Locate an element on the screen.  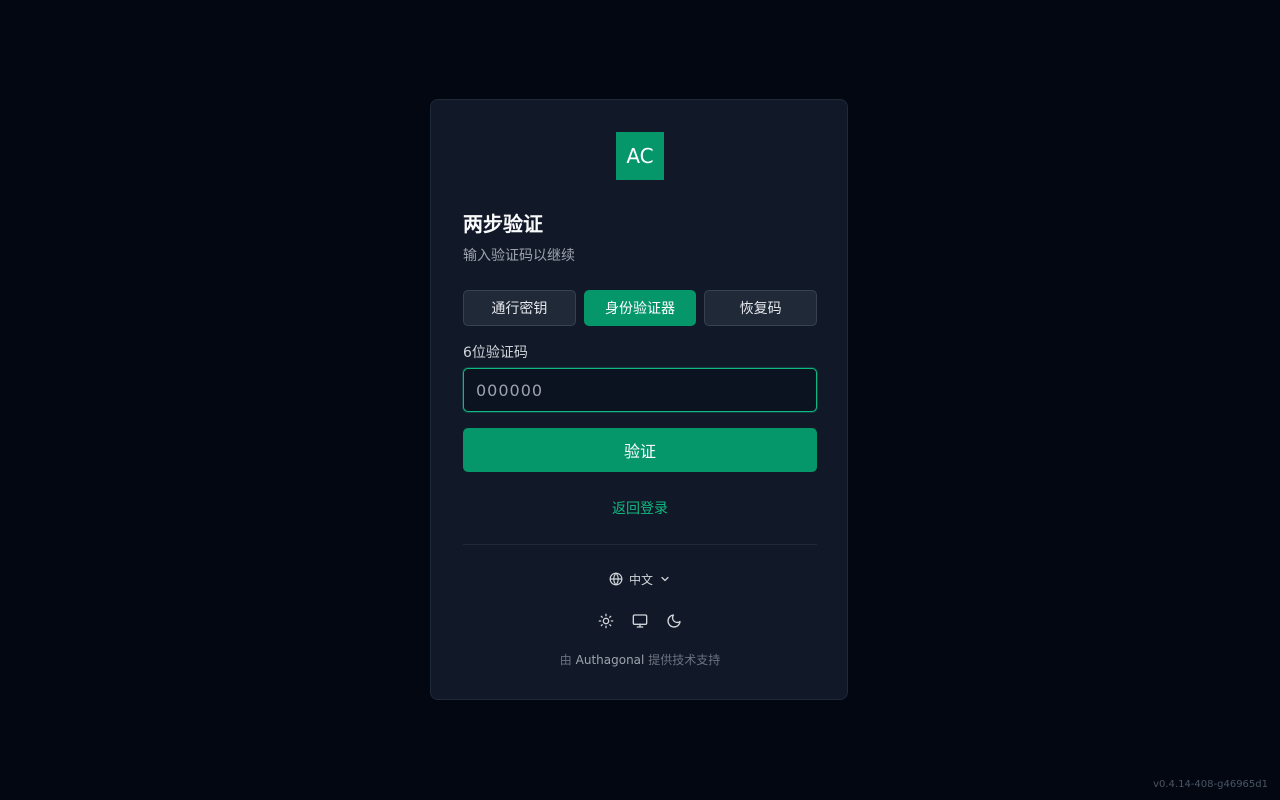
page-subtitle: 输入验证码以继续 is located at coordinates (519, 256).